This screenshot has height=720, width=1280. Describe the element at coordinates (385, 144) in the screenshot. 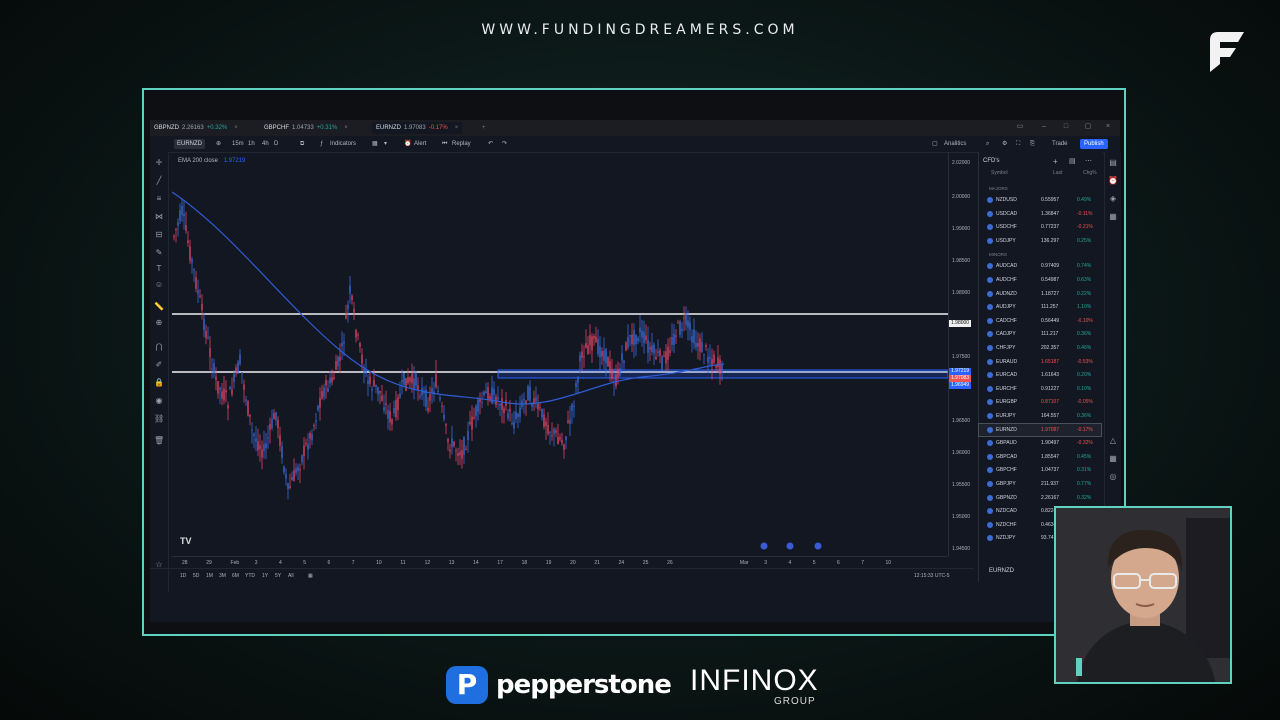

I see `templates-icon: ▾` at that location.